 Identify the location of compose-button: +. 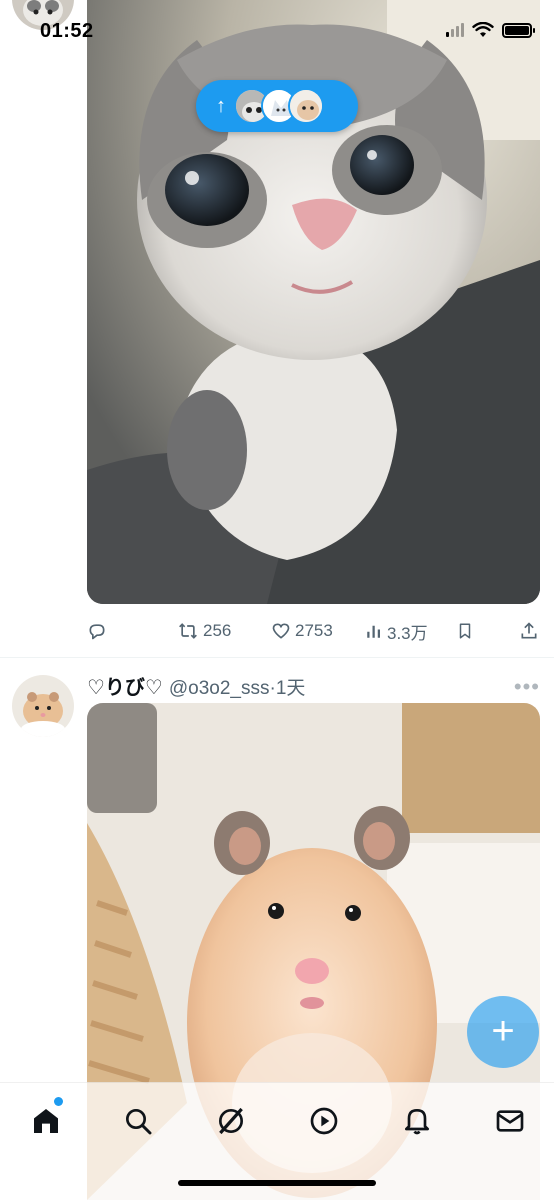
(503, 1032).